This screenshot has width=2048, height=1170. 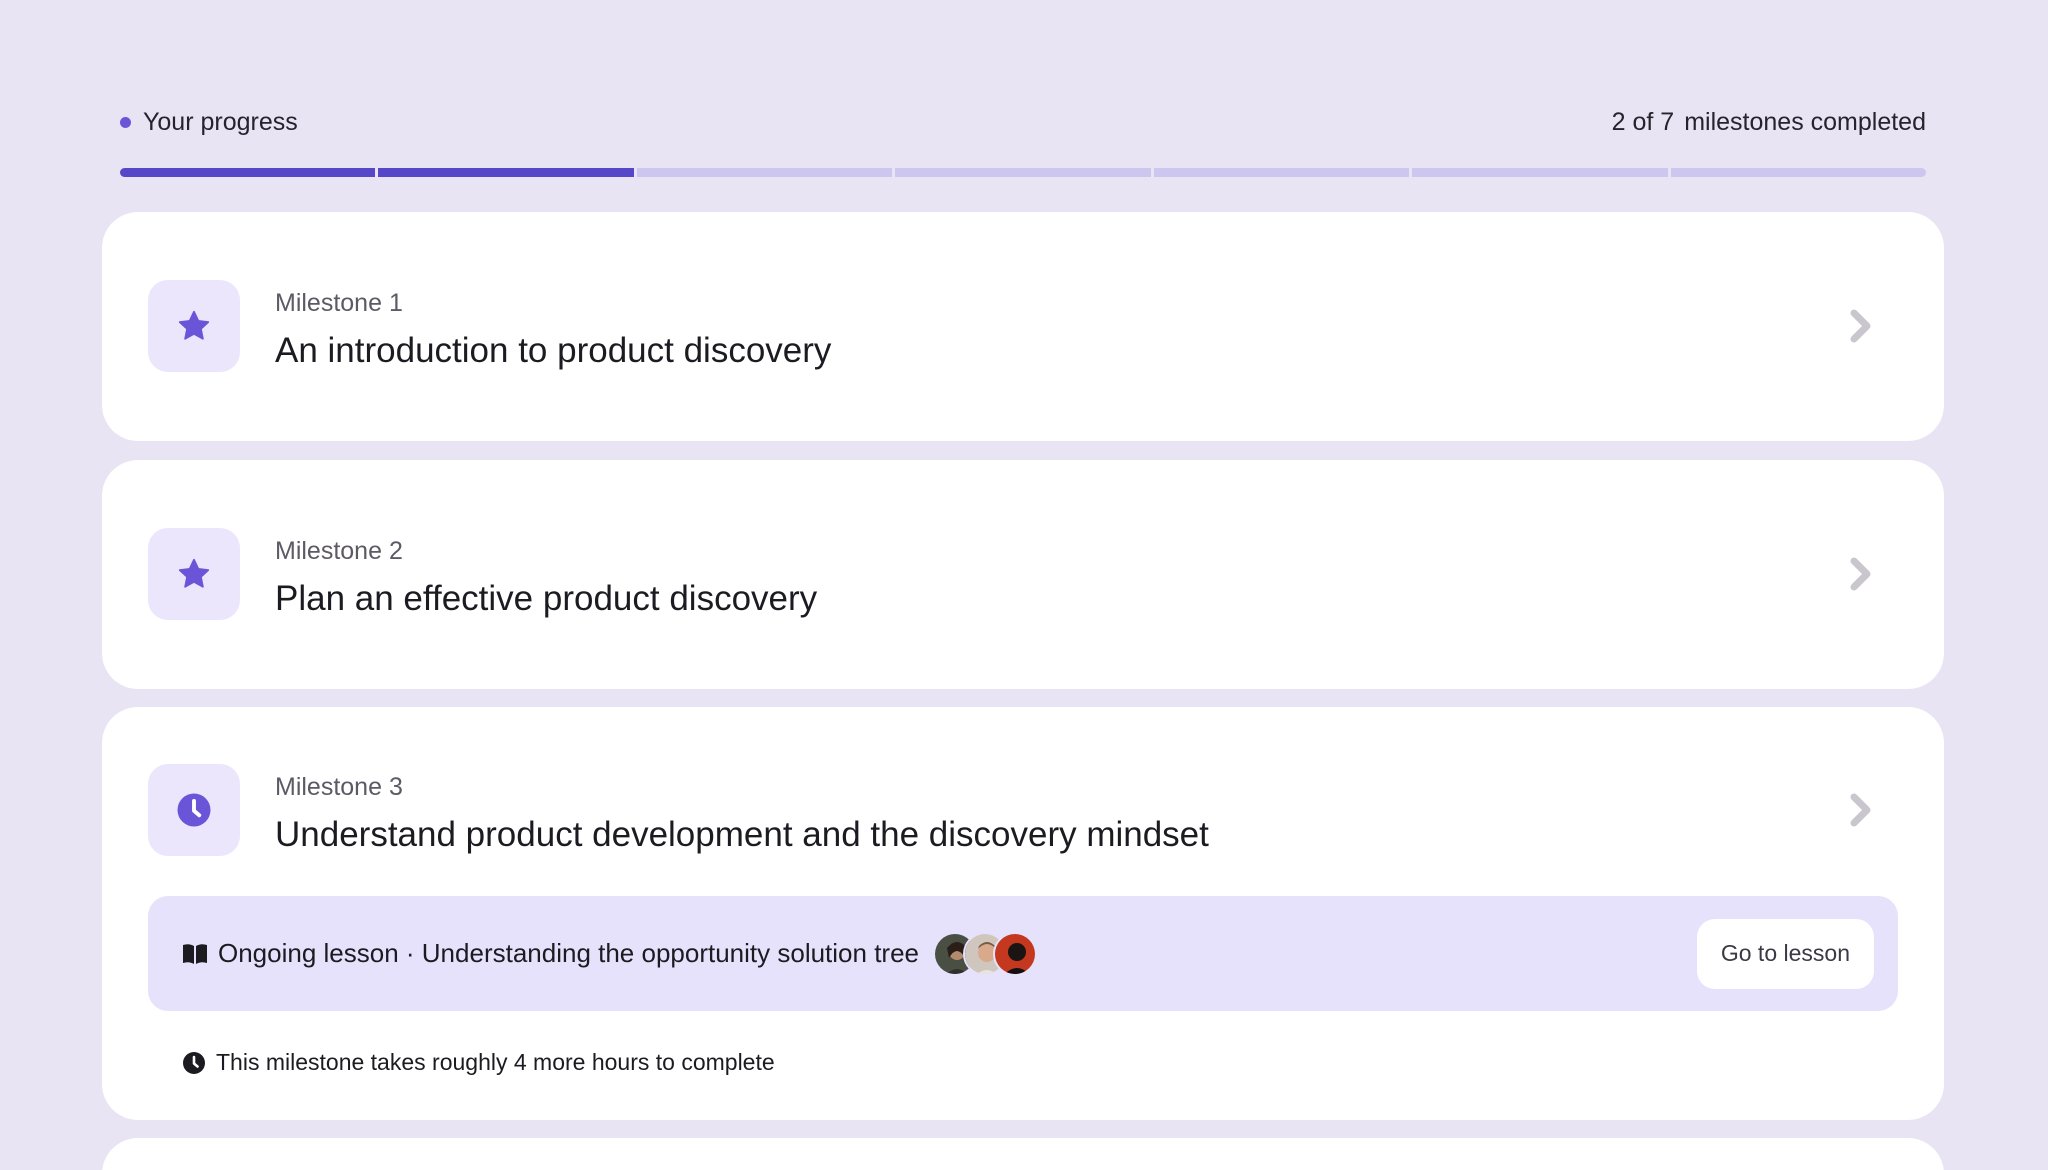 What do you see at coordinates (195, 953) in the screenshot?
I see `book-icon` at bounding box center [195, 953].